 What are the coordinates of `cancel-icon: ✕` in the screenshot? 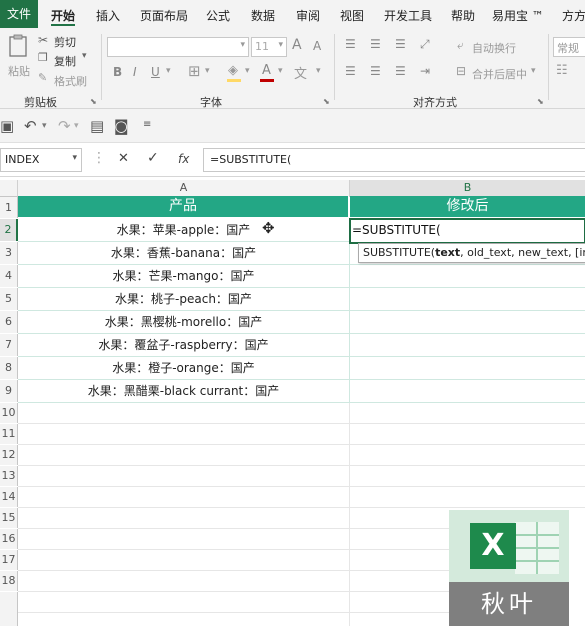 It's located at (123, 158).